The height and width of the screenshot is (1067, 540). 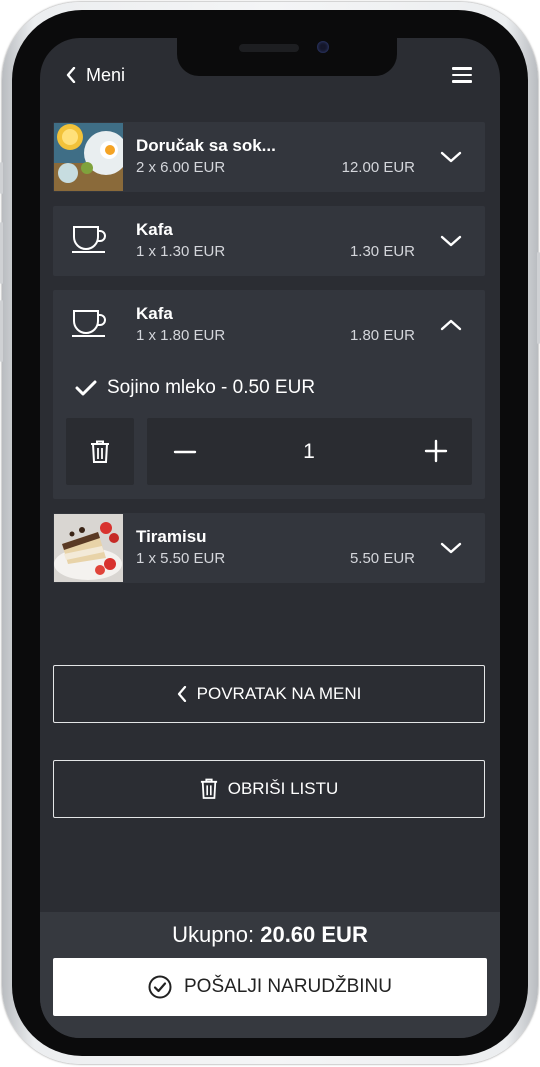 What do you see at coordinates (323, 47) in the screenshot?
I see `front-camera` at bounding box center [323, 47].